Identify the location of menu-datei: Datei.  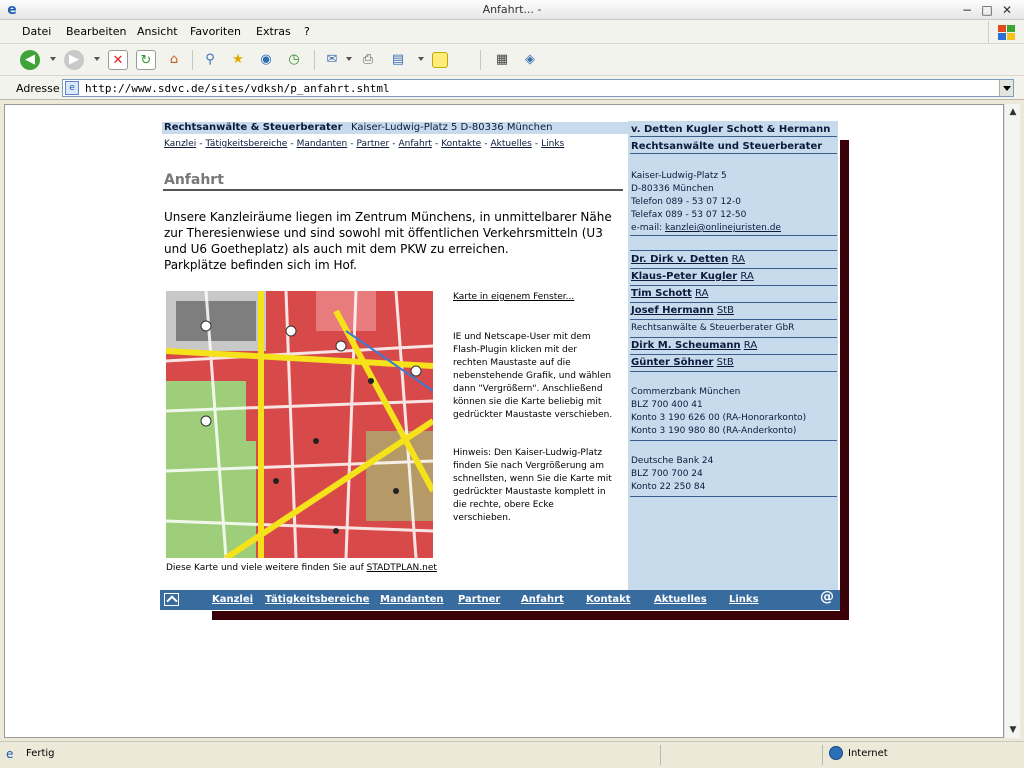
(36, 31).